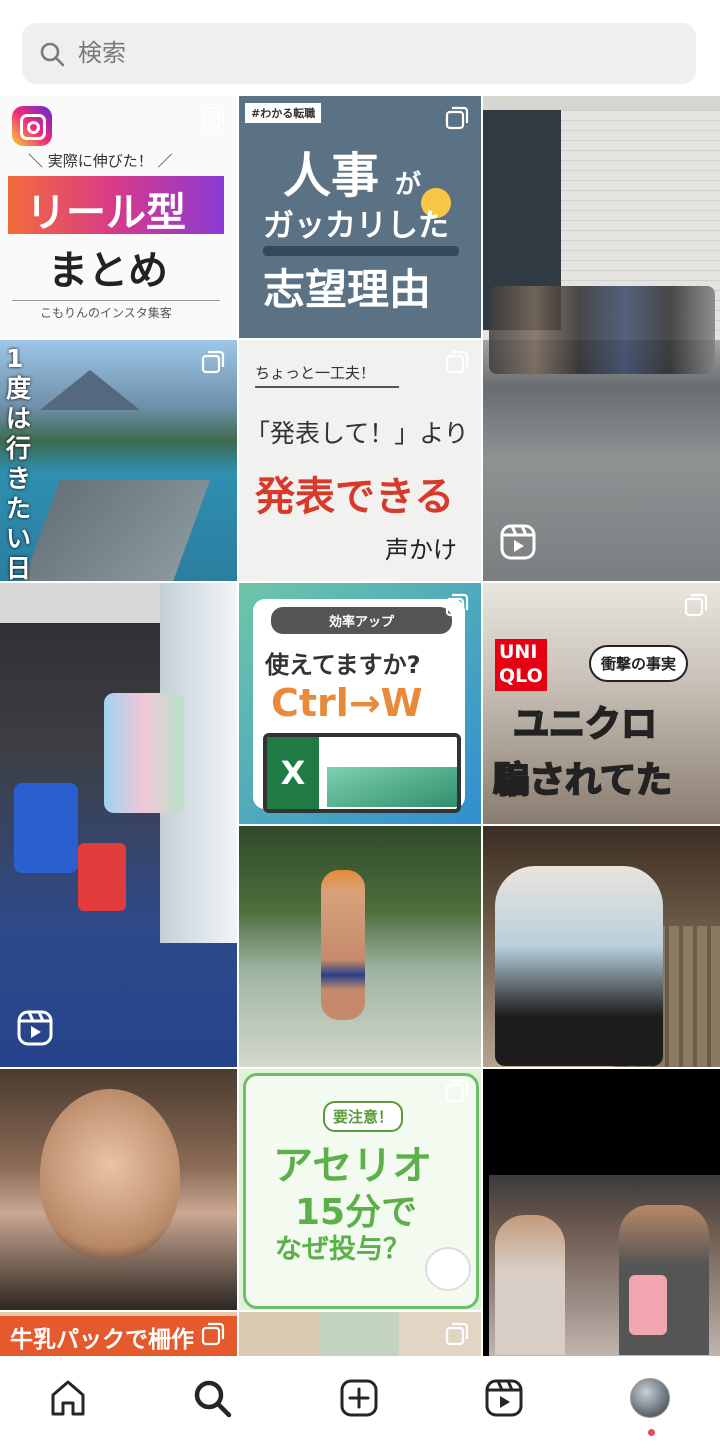 This screenshot has height=1450, width=720. What do you see at coordinates (448, 1269) in the screenshot?
I see `duck-mascot-icon` at bounding box center [448, 1269].